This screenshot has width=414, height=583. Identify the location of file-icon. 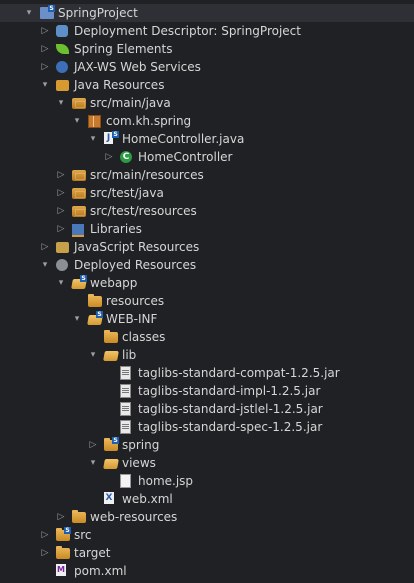
(125, 481).